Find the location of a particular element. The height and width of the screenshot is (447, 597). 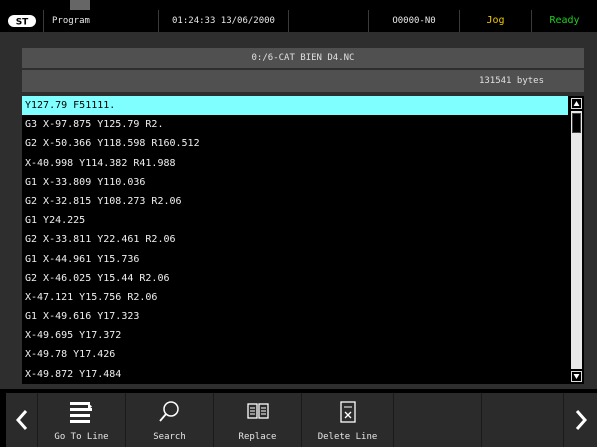

search-button: Search is located at coordinates (170, 420).